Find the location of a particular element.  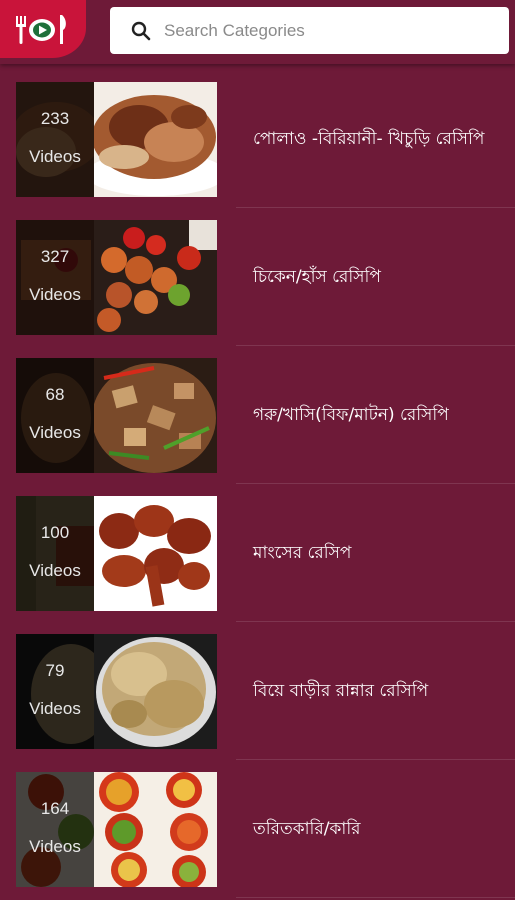

video-count-badge: 164 Videos is located at coordinates (55, 829).